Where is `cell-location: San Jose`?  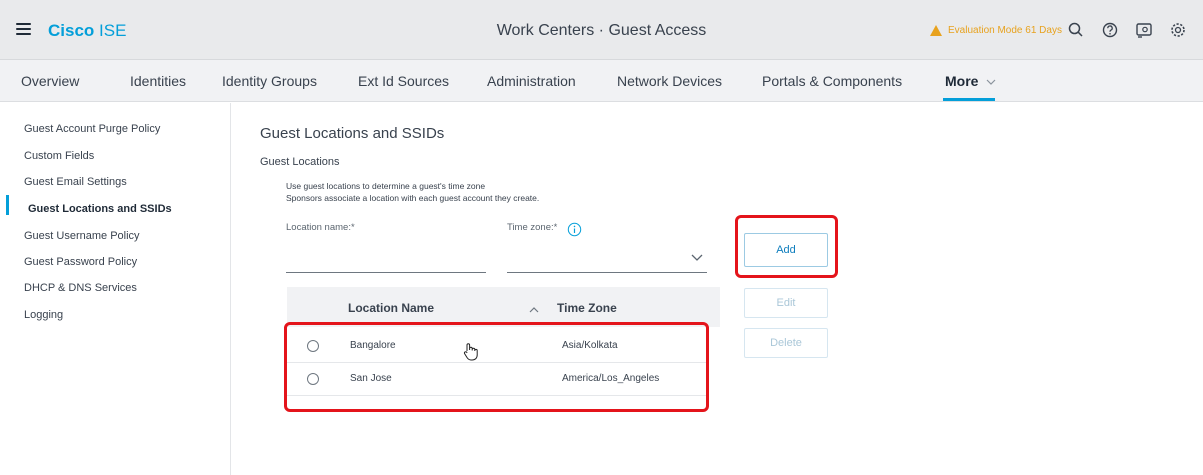 cell-location: San Jose is located at coordinates (371, 378).